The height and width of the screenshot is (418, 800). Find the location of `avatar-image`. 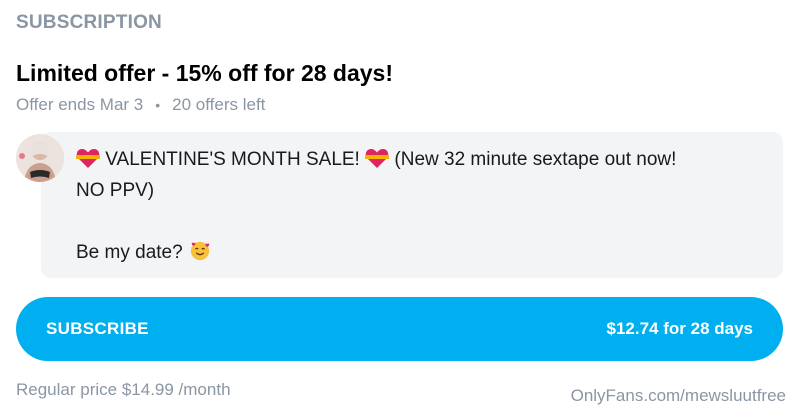

avatar-image is located at coordinates (40, 158).